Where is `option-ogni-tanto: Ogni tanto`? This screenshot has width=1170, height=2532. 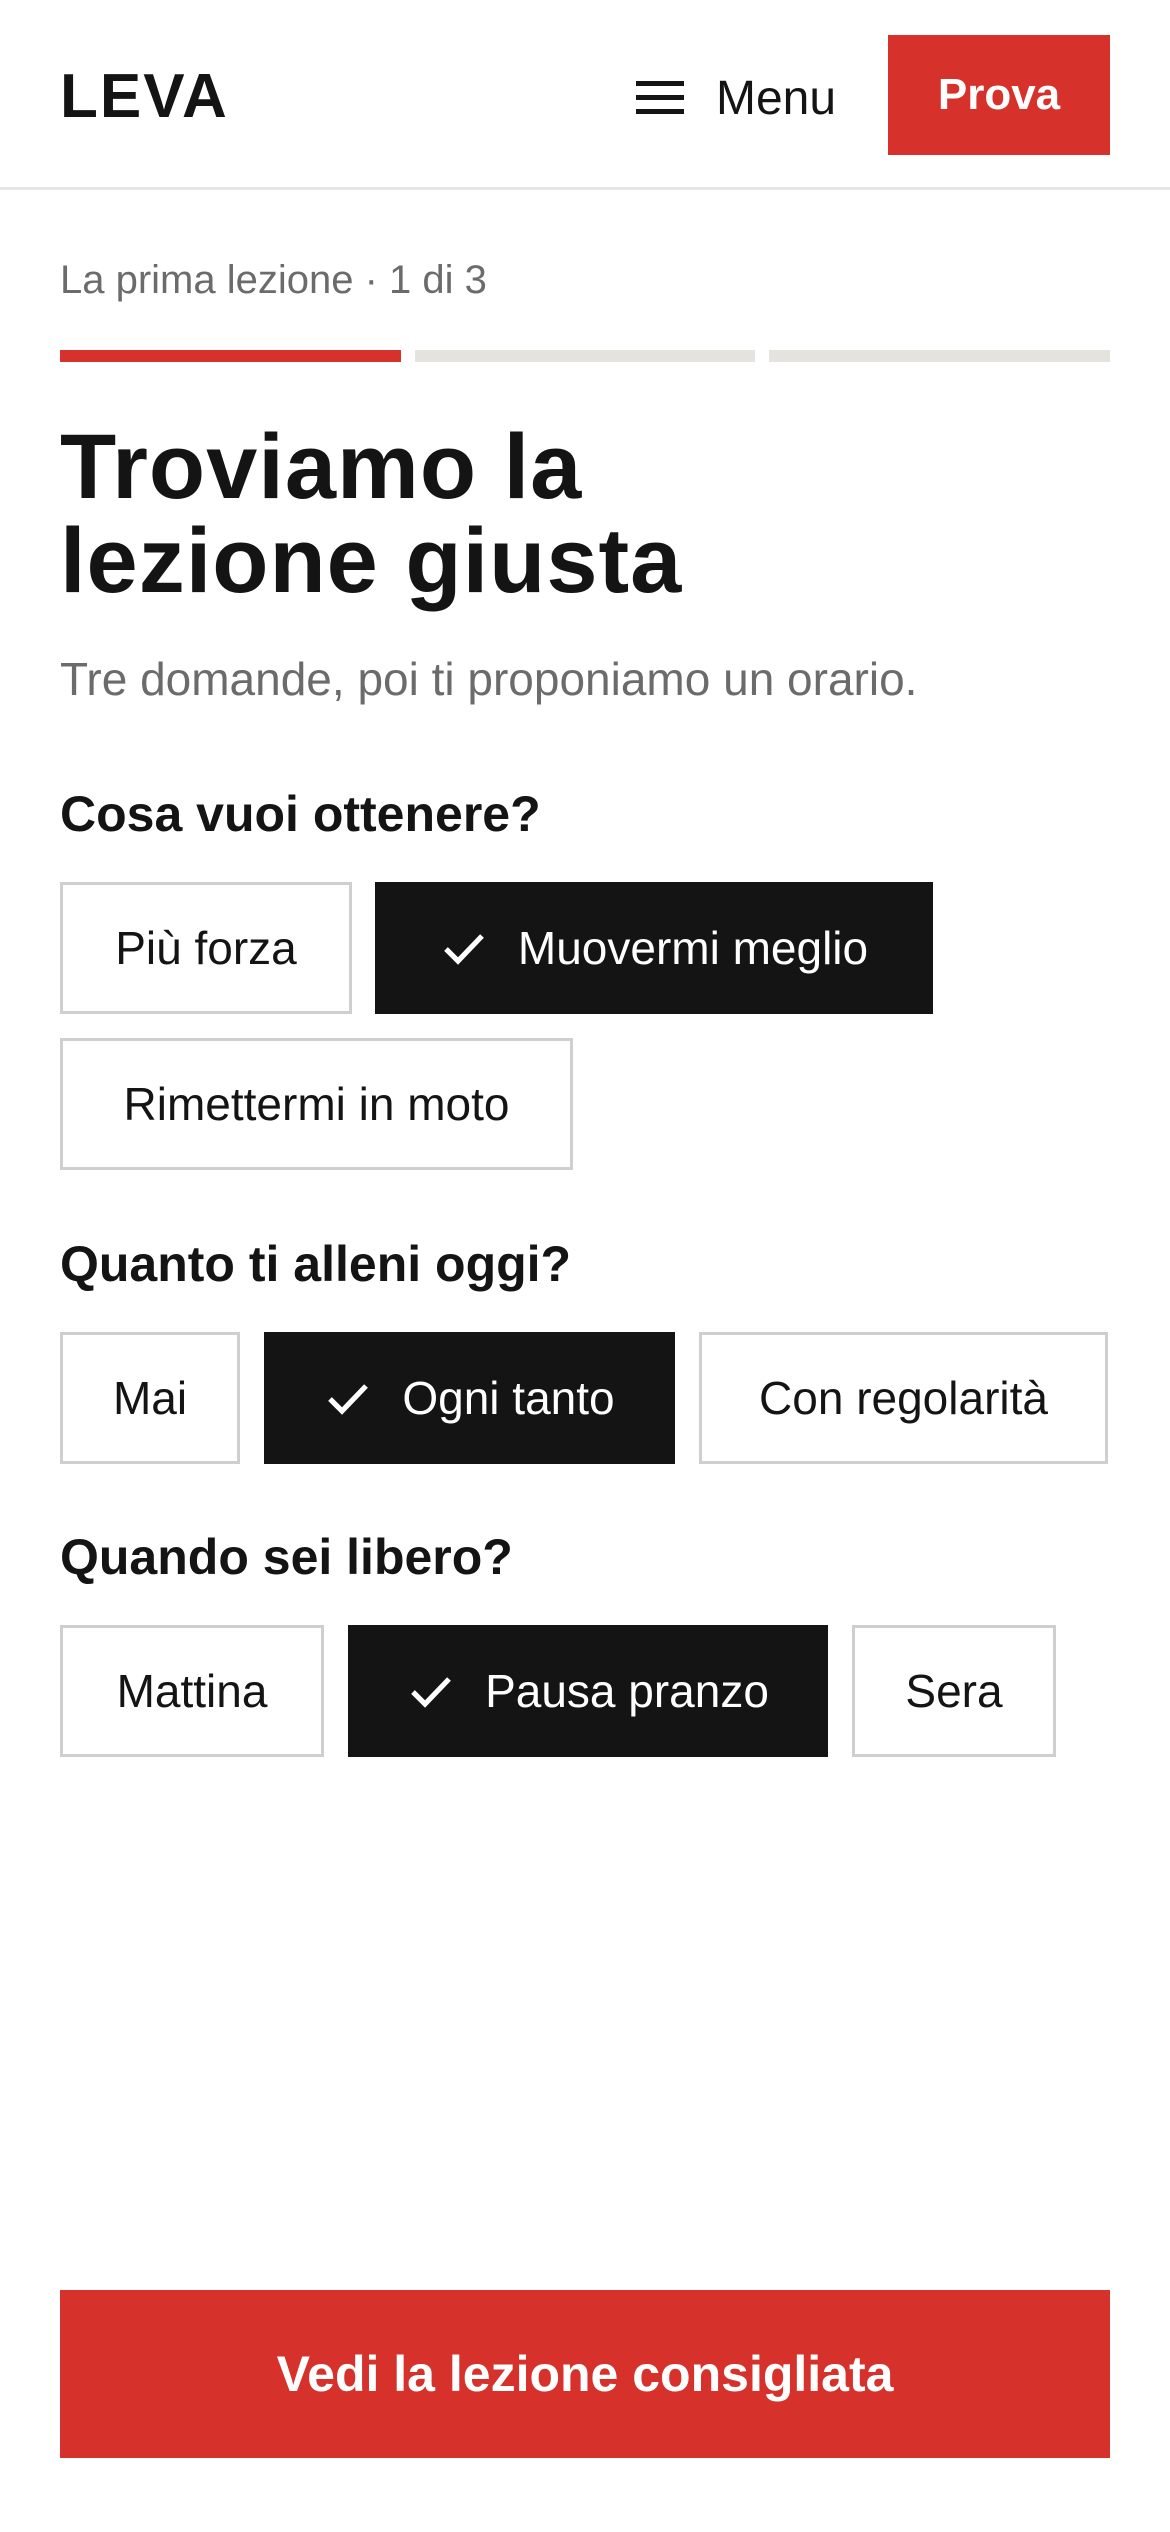 option-ogni-tanto: Ogni tanto is located at coordinates (469, 1398).